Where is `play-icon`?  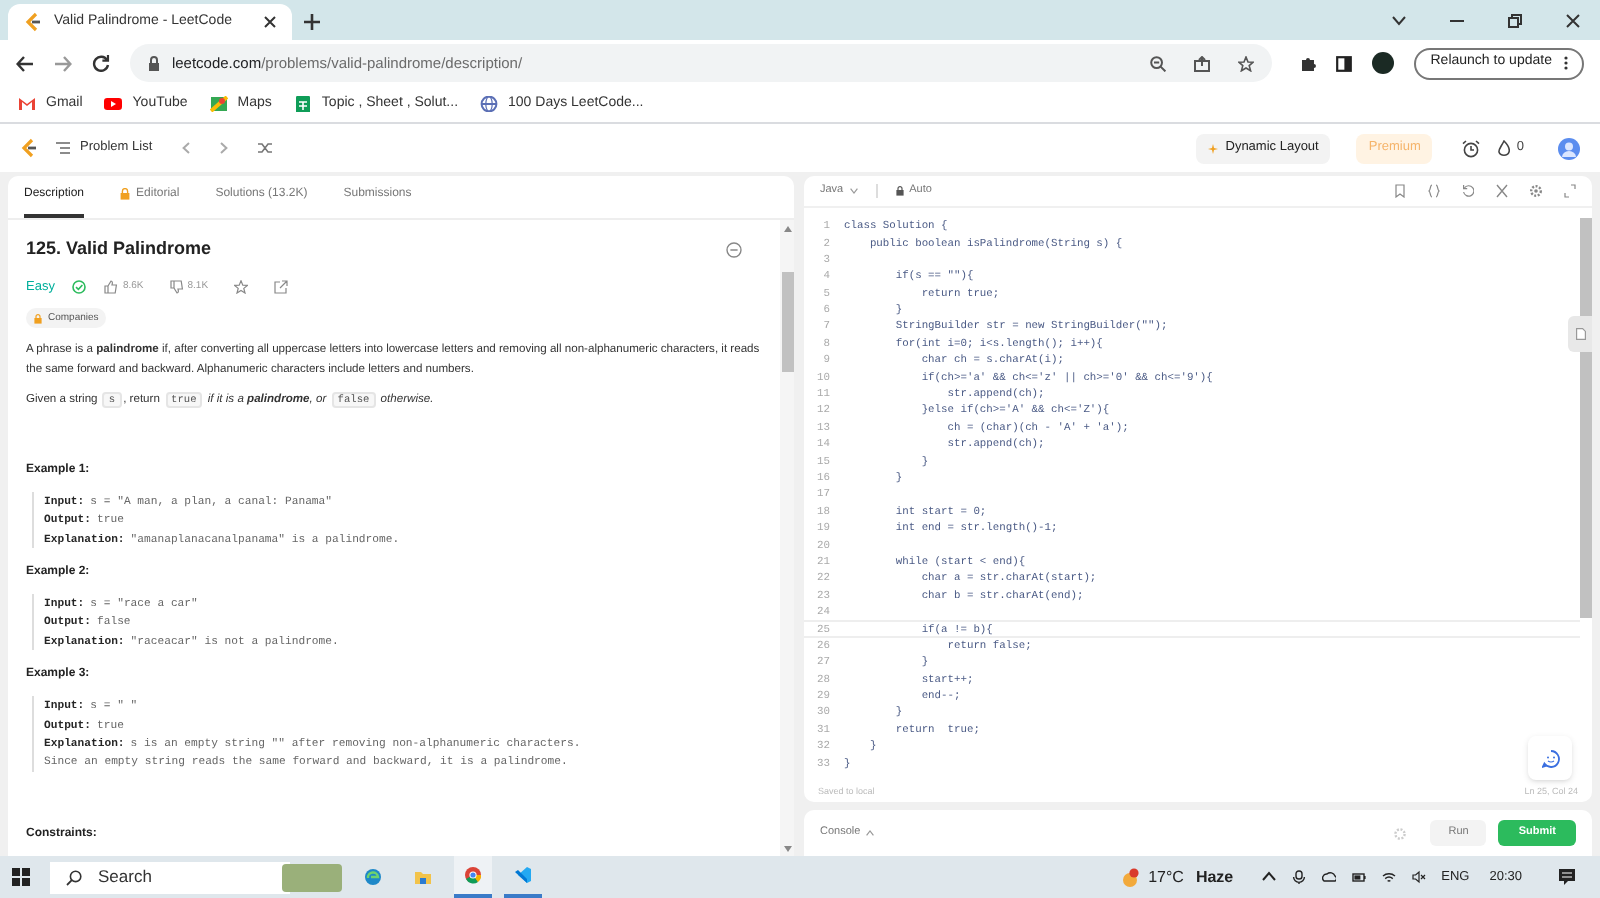 play-icon is located at coordinates (113, 104).